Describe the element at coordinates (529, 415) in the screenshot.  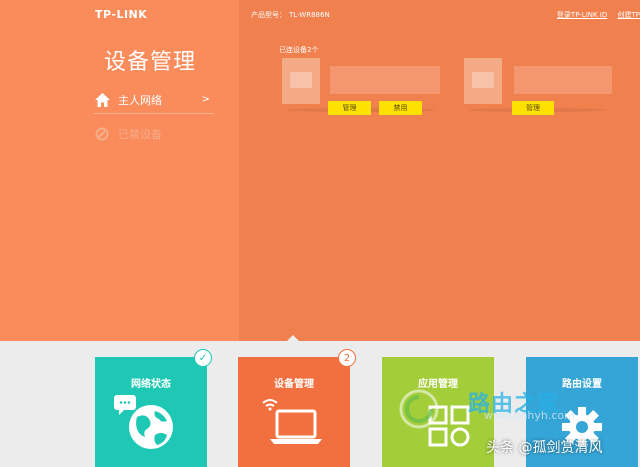
I see `watermark-url: www.hnhyh.com` at that location.